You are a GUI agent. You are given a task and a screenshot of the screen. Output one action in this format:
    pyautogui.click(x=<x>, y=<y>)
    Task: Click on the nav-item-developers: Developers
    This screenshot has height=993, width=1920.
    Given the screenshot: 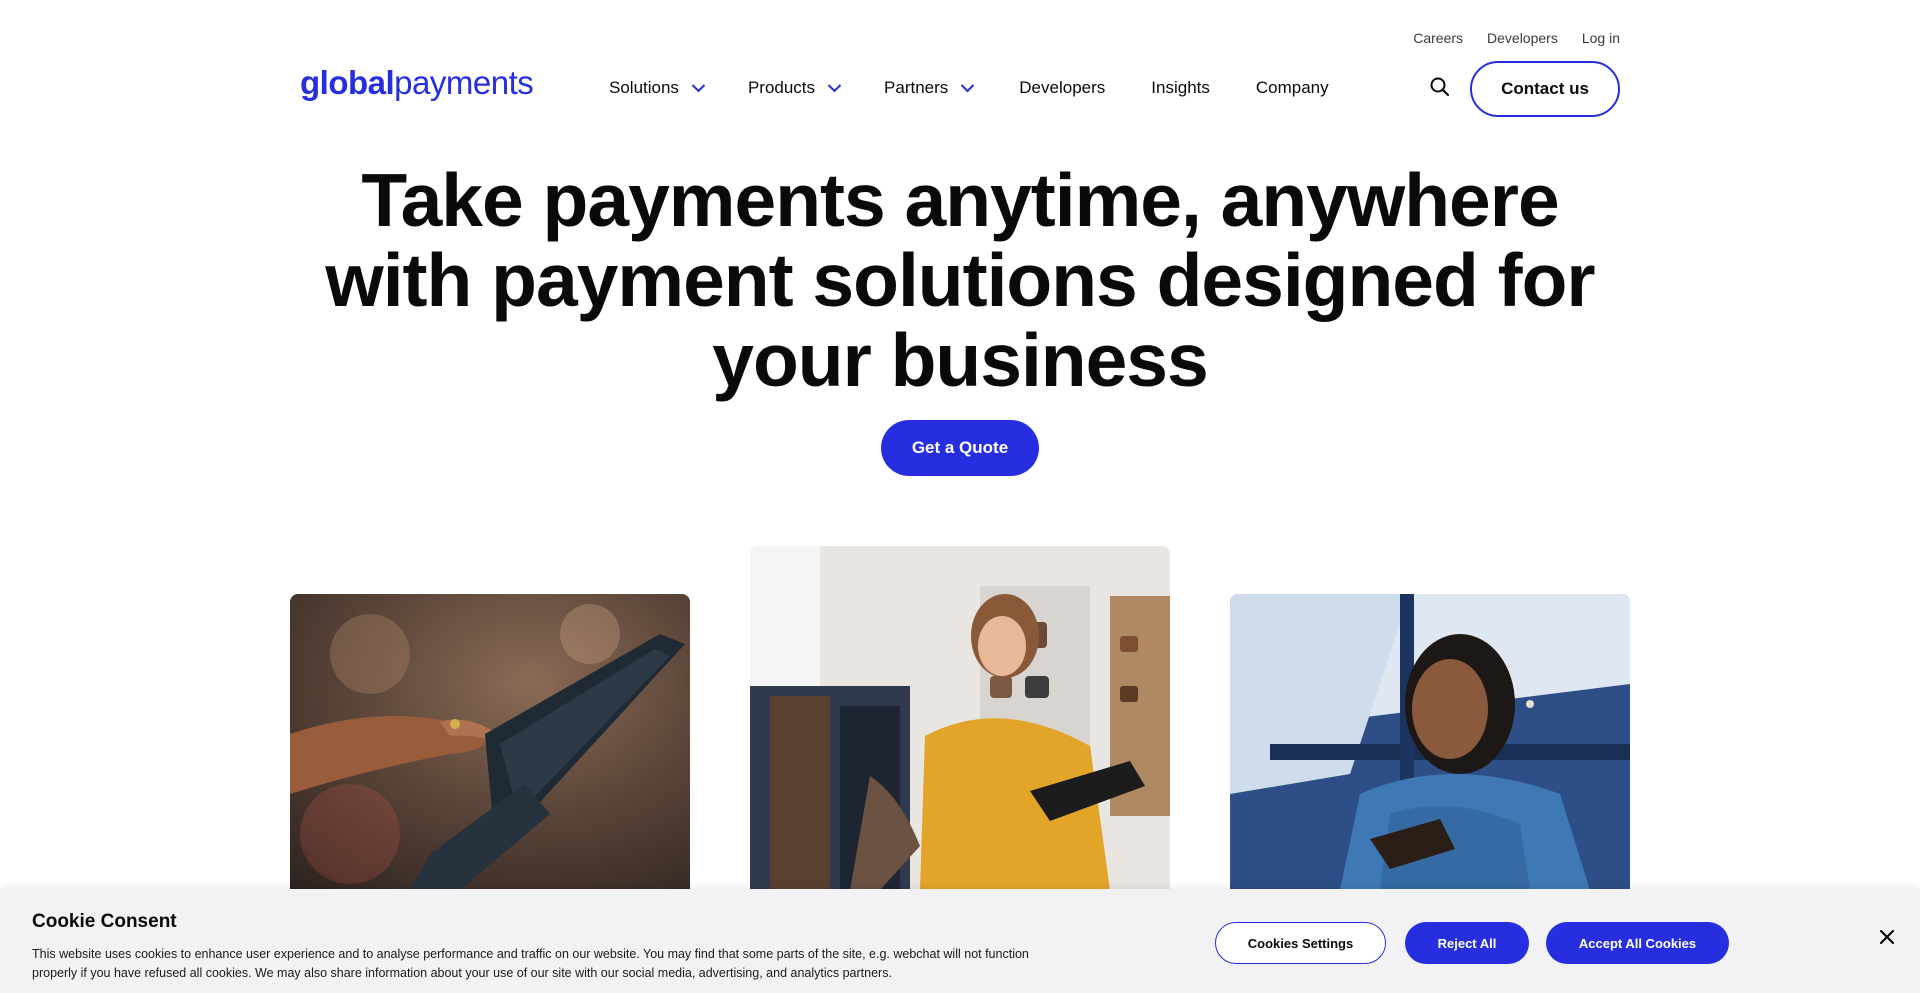 What is the action you would take?
    pyautogui.click(x=1062, y=88)
    